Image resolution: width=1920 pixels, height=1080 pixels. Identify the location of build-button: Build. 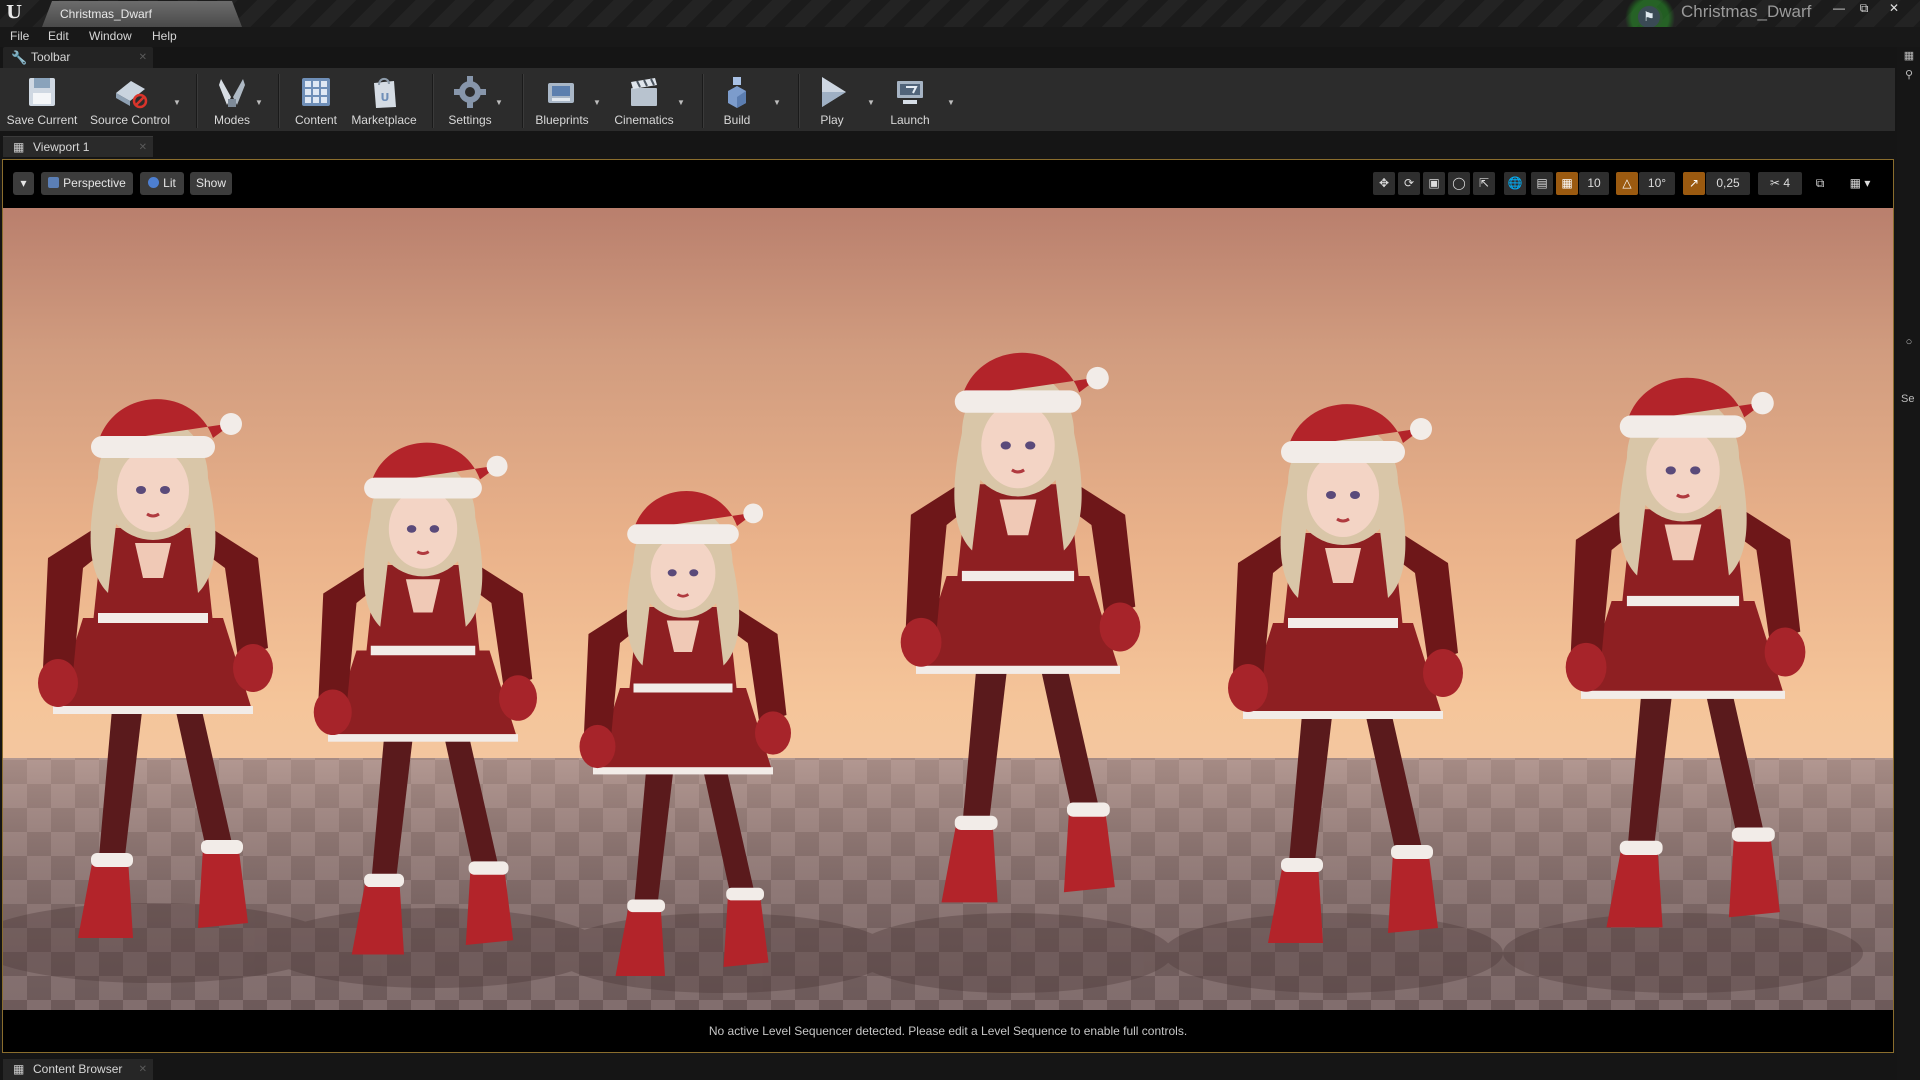
(737, 101).